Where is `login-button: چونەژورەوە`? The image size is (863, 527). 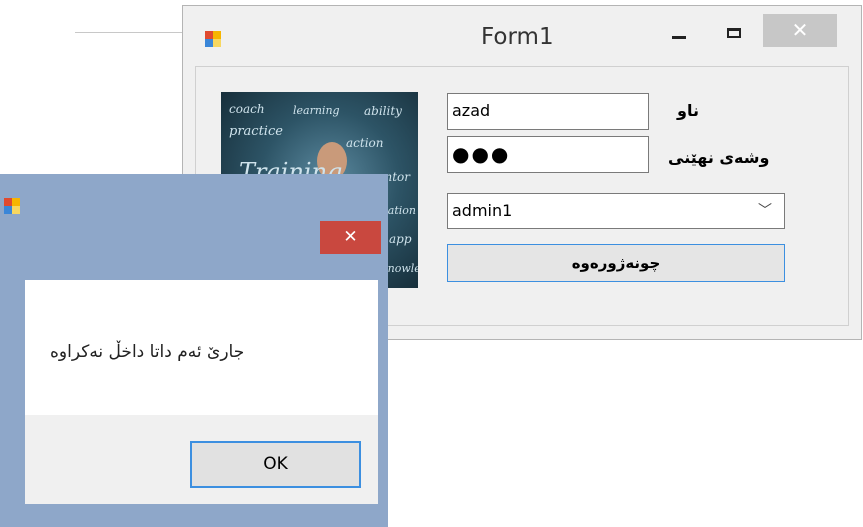 login-button: چونەژورەوە is located at coordinates (616, 263).